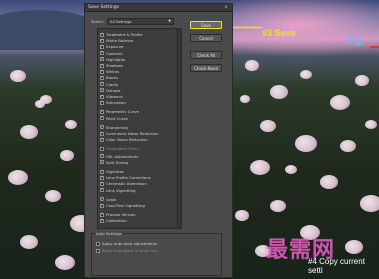  I want to click on list-item: Whites, so click(109, 71).